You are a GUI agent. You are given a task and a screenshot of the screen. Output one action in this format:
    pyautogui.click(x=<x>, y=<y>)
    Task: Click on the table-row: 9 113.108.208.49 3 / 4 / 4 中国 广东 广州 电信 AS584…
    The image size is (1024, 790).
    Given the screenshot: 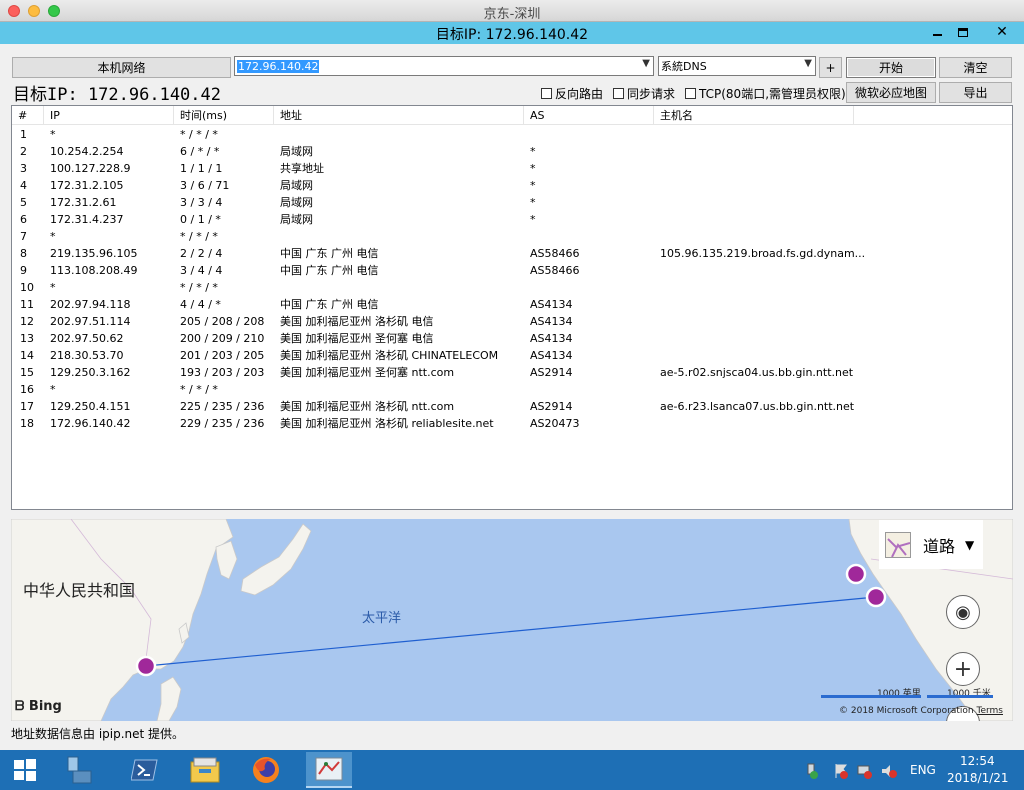 What is the action you would take?
    pyautogui.click(x=512, y=270)
    